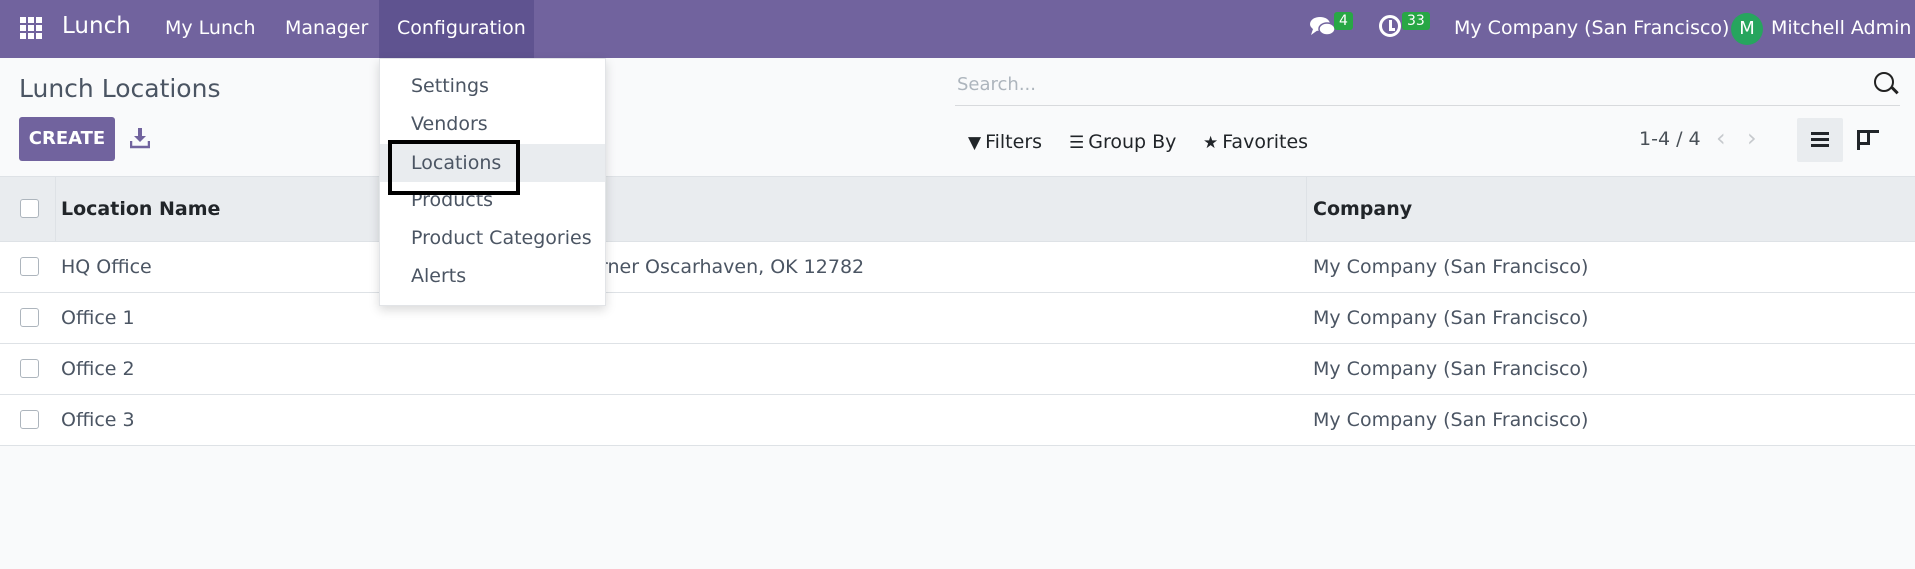 Image resolution: width=1915 pixels, height=569 pixels. I want to click on activity-clock-icon, so click(1390, 26).